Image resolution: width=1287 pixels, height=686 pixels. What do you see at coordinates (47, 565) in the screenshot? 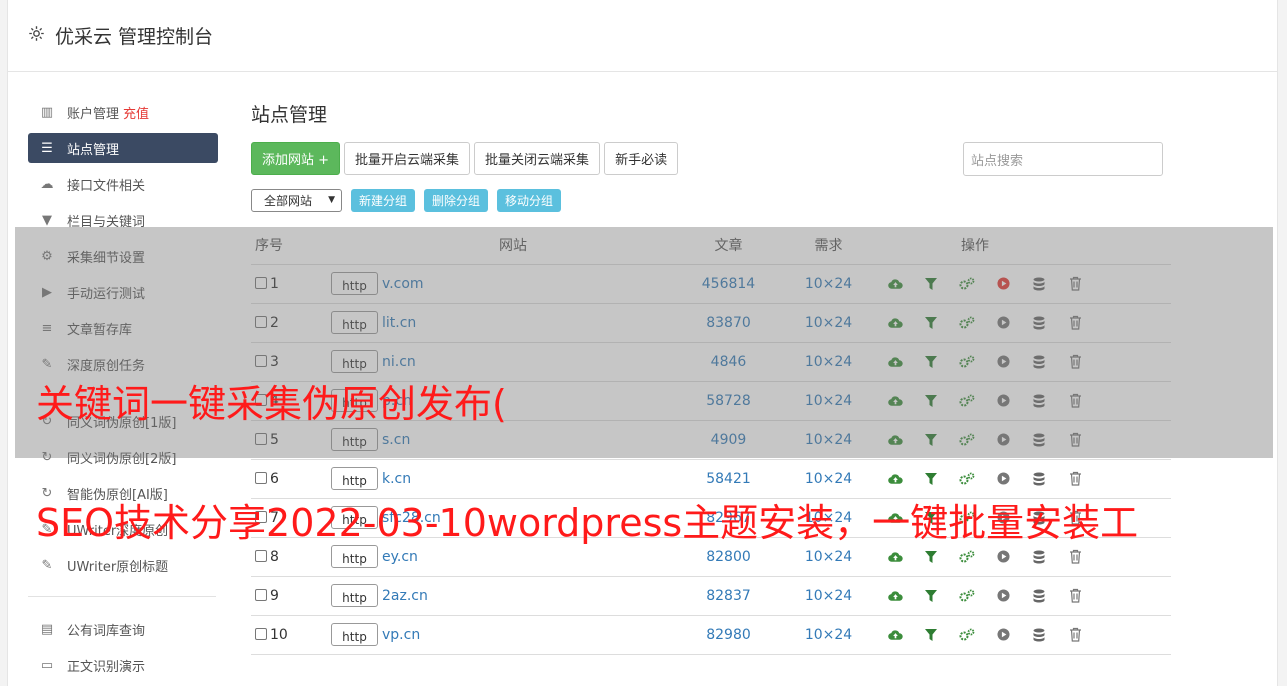
I see `edit-icon: ✎` at bounding box center [47, 565].